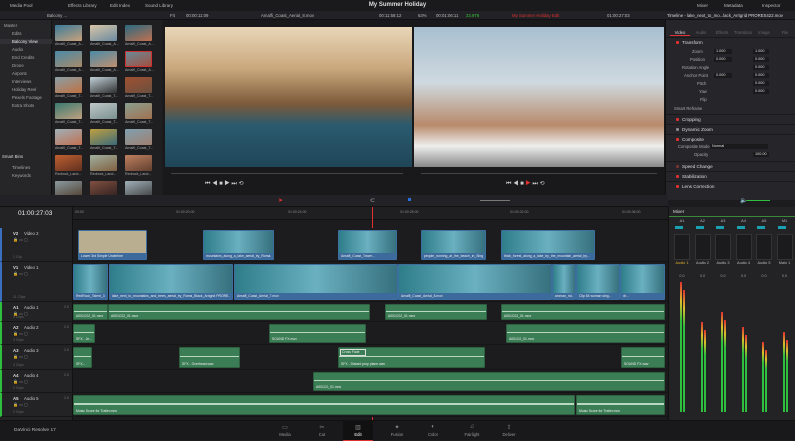 This screenshot has width=795, height=441. I want to click on page-tab-edit: ▥ Edit, so click(358, 431).